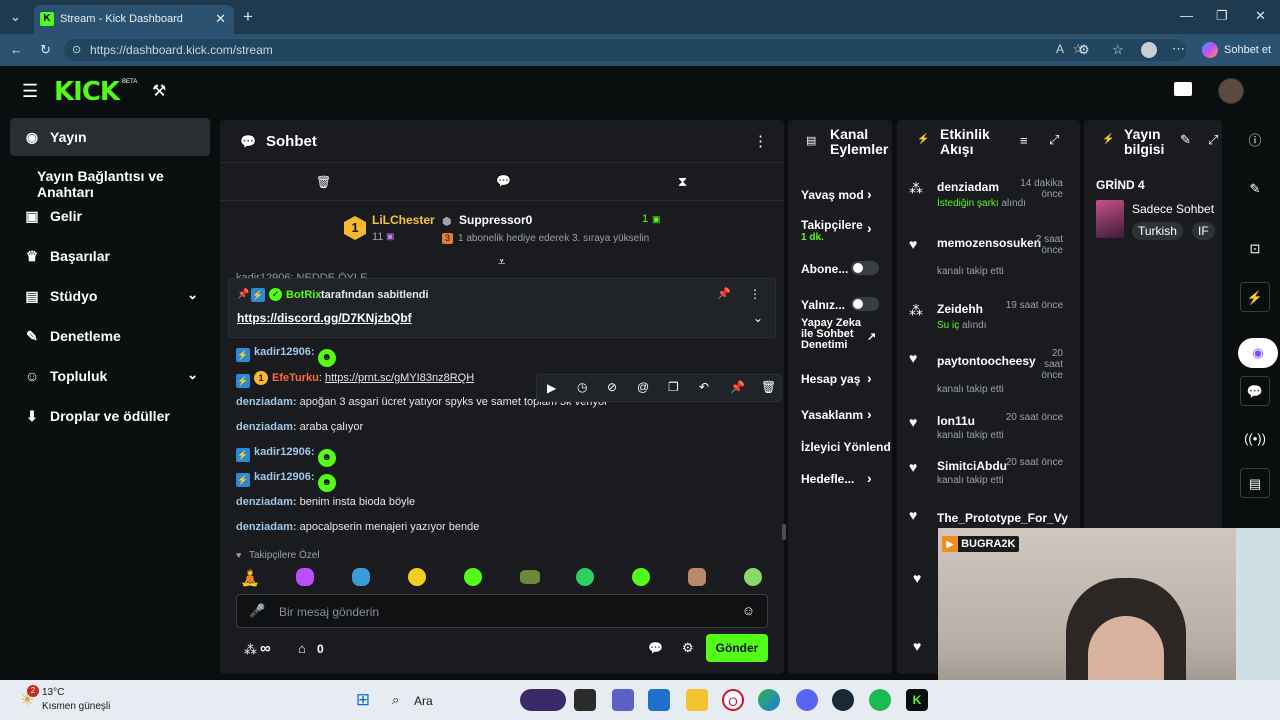 The height and width of the screenshot is (720, 1280). I want to click on ban-icon: ⊘, so click(612, 387).